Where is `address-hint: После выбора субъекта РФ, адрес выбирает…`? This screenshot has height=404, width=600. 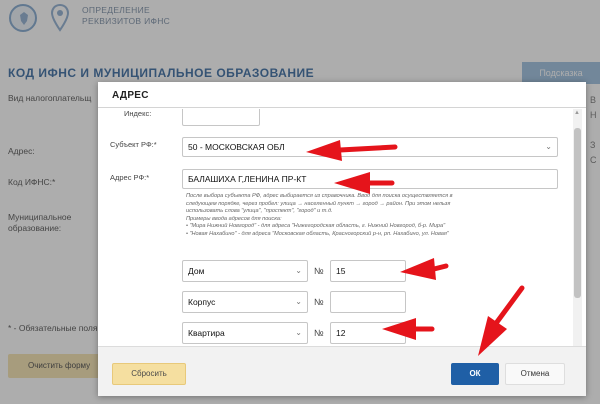
address-hint: После выбора субъекта РФ, адрес выбирает… is located at coordinates (376, 216).